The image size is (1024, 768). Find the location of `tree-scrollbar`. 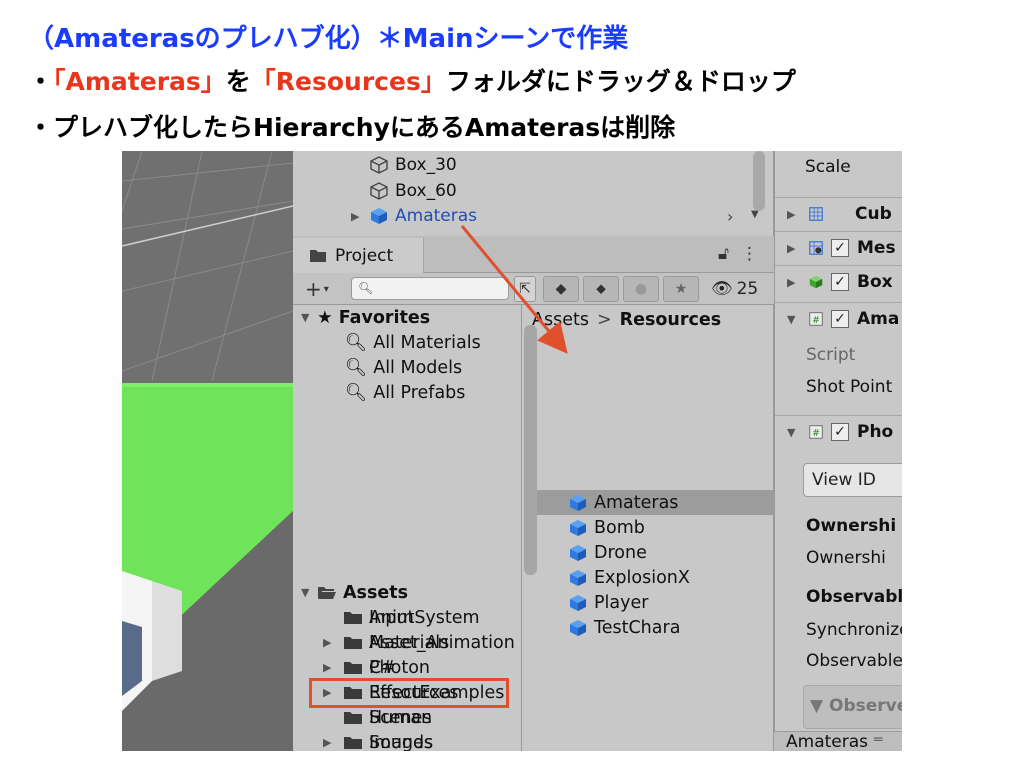

tree-scrollbar is located at coordinates (530, 450).